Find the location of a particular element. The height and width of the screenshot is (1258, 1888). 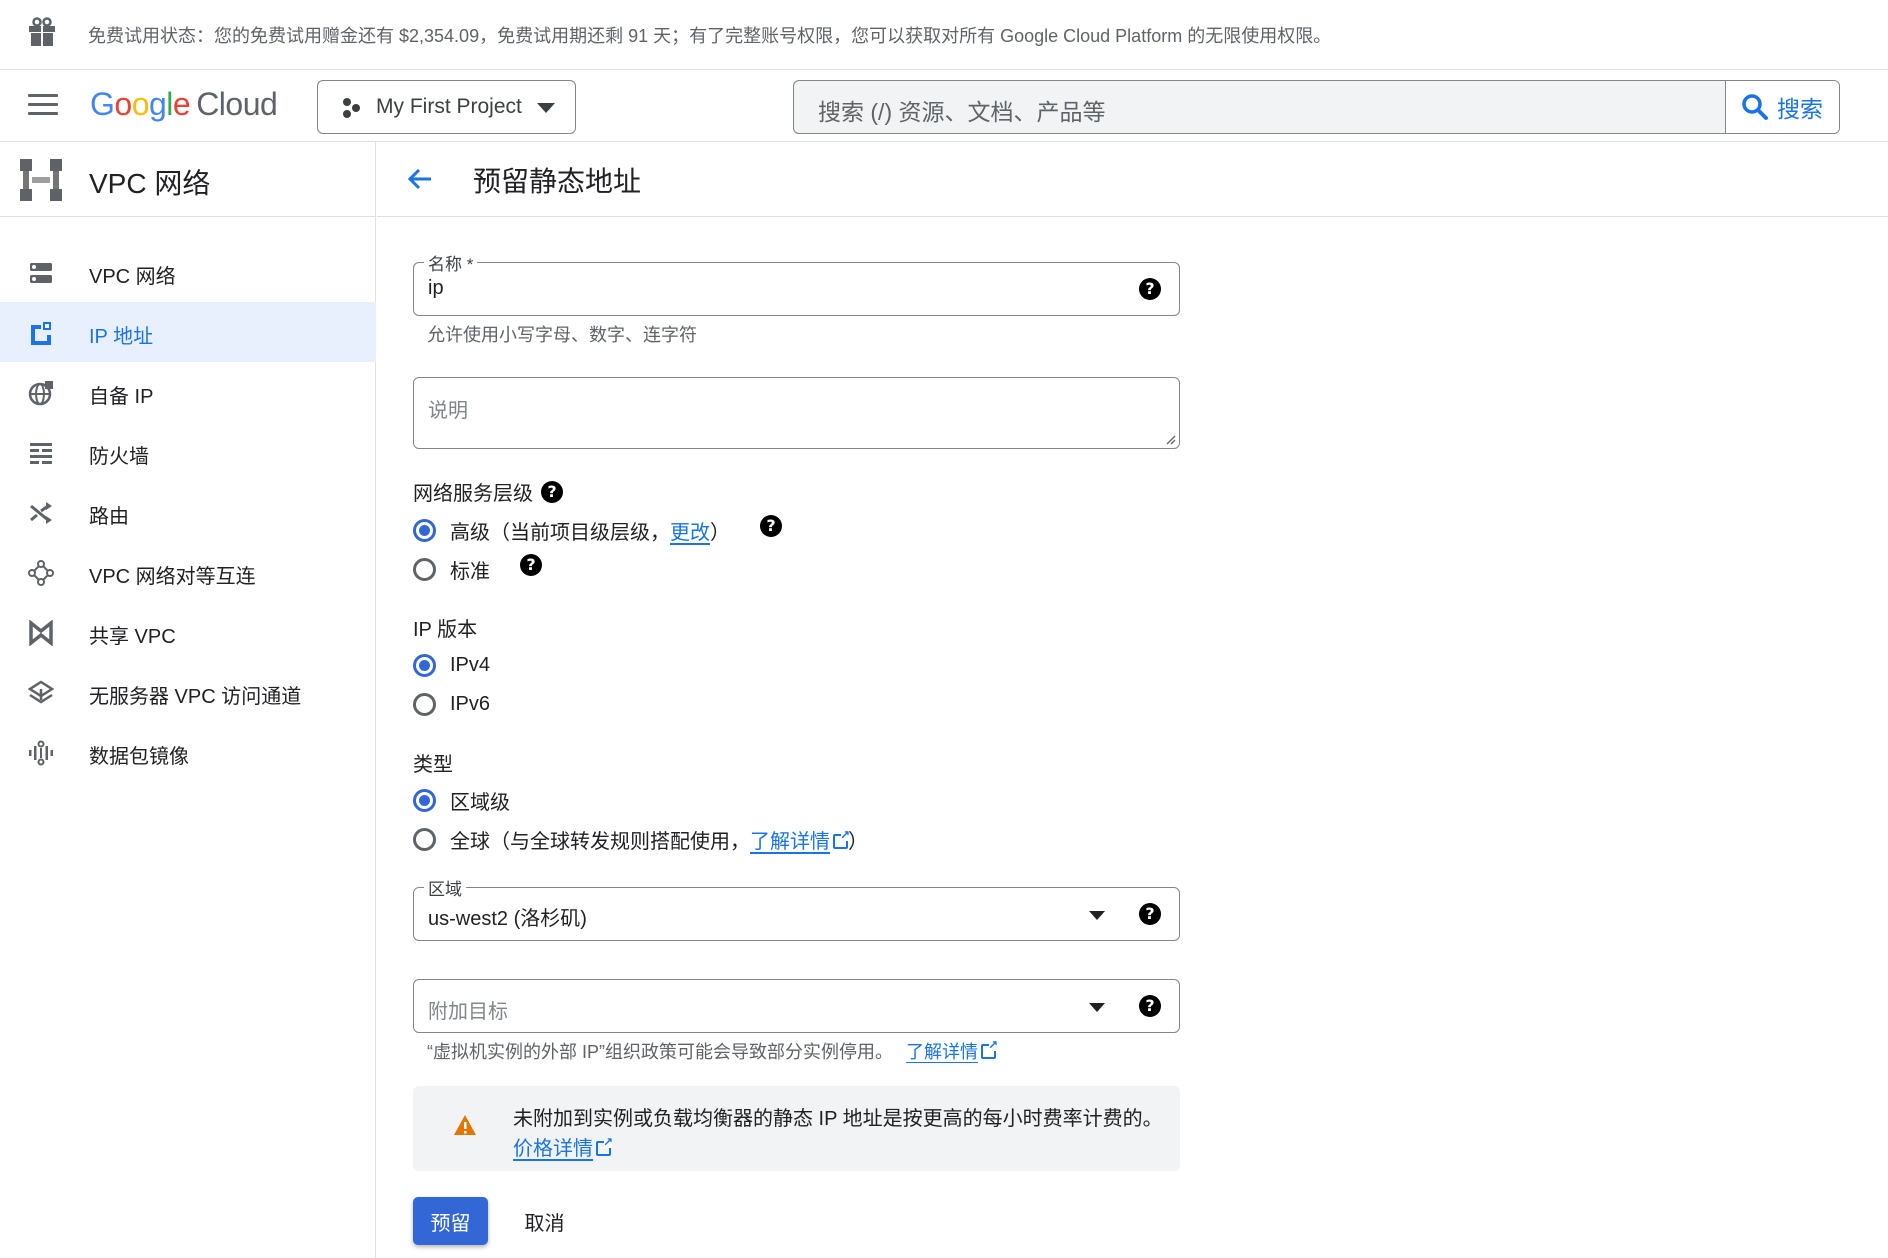

menu-icon is located at coordinates (43, 95).